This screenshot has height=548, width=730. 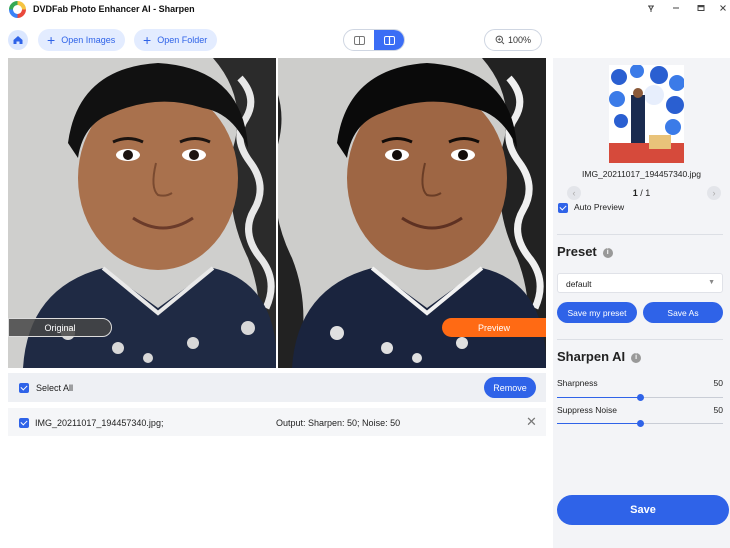 What do you see at coordinates (635, 193) in the screenshot?
I see `page-current: 1` at bounding box center [635, 193].